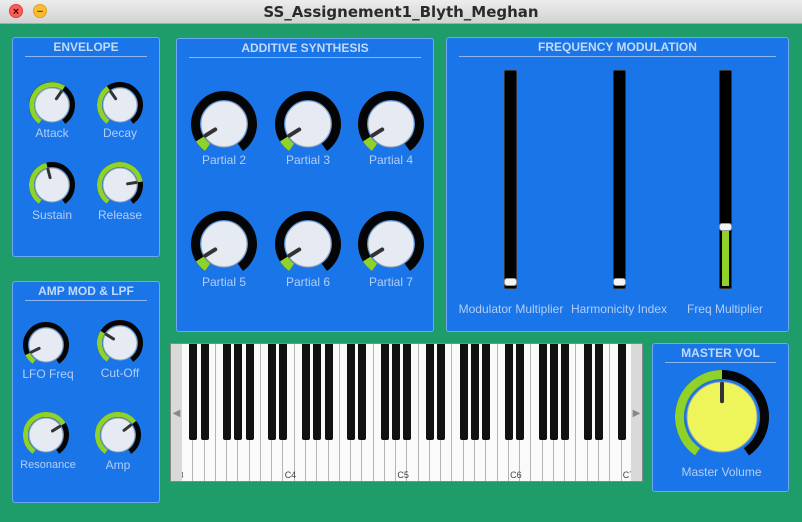 This screenshot has width=802, height=522. I want to click on partial-7-label: Partial 7, so click(391, 282).